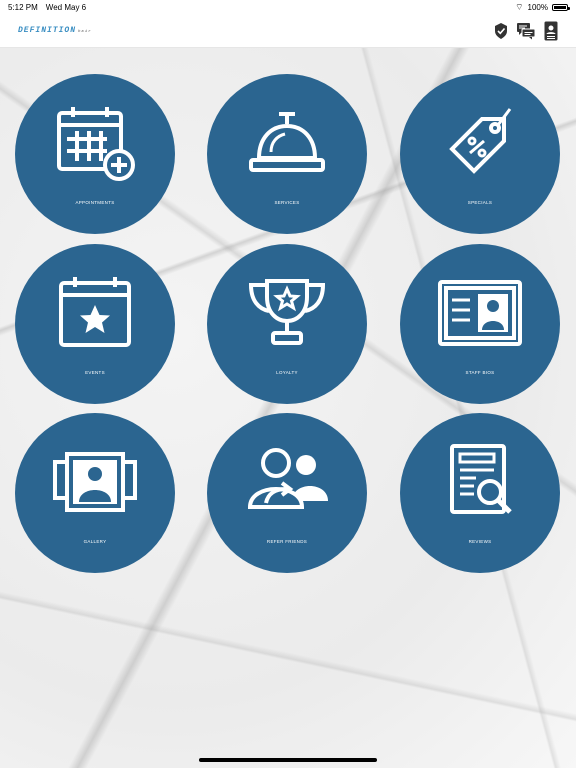 This screenshot has height=768, width=576. Describe the element at coordinates (287, 482) in the screenshot. I see `refer-users-icon` at that location.